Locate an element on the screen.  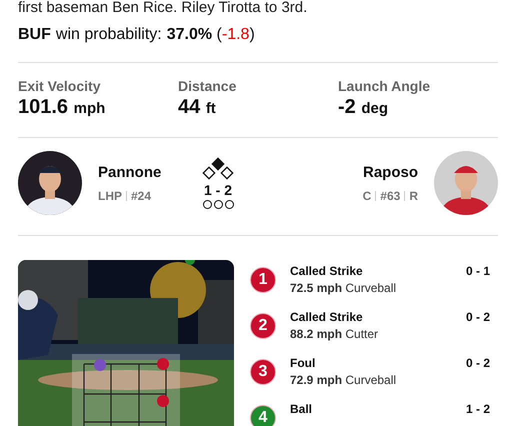
pitch-number: 4 is located at coordinates (263, 415).